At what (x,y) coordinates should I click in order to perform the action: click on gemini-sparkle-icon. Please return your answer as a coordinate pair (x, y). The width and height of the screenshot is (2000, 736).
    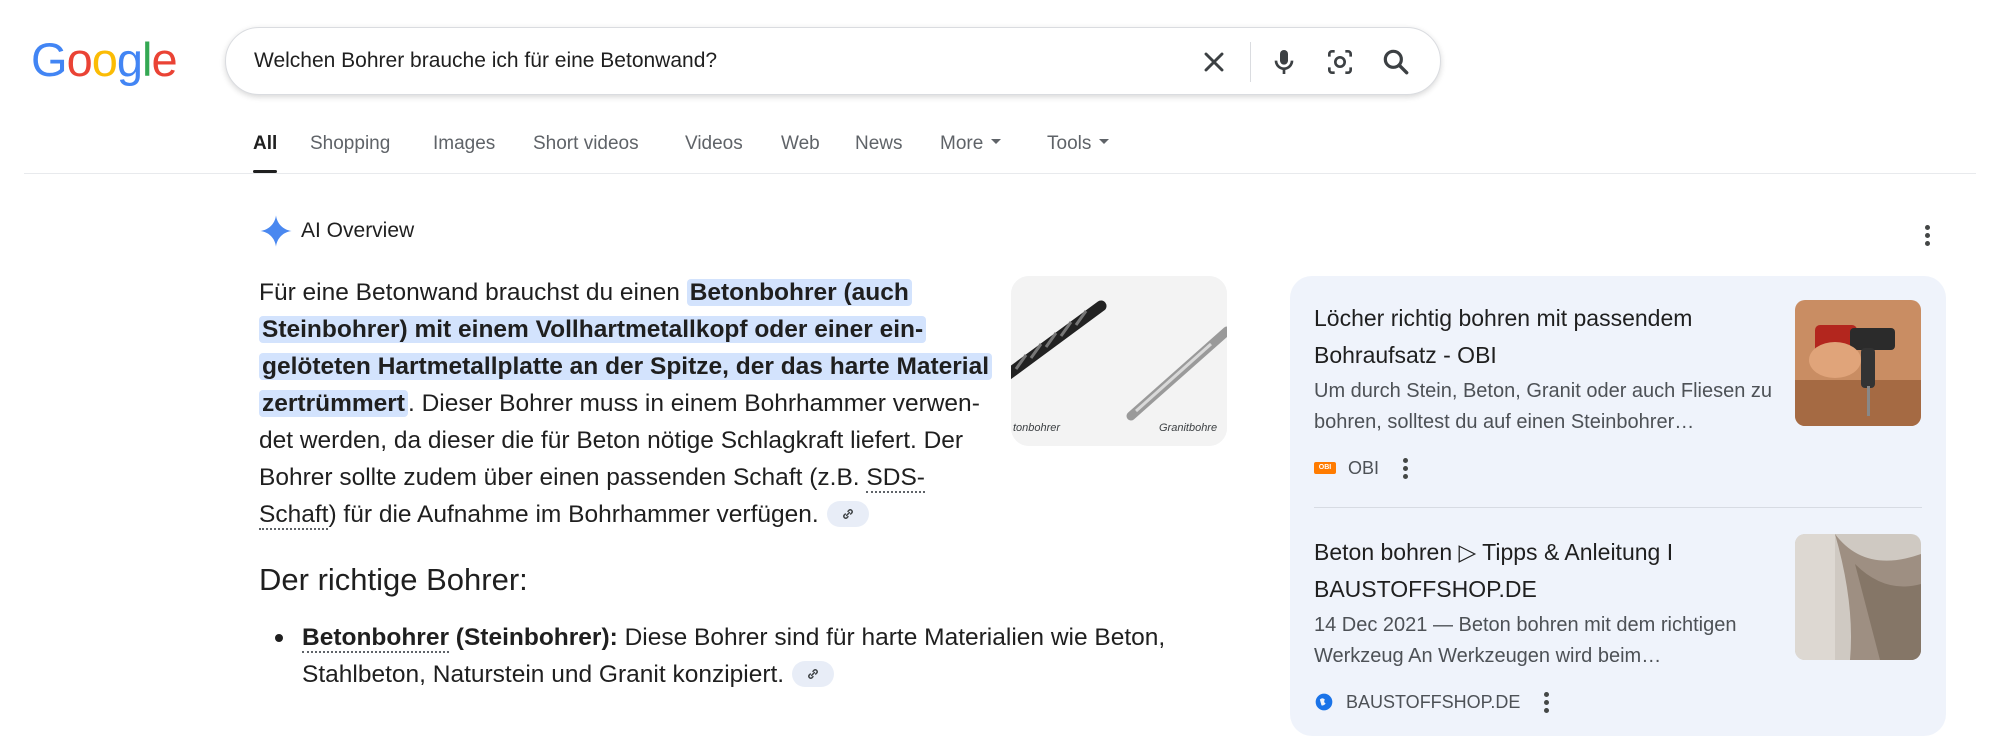
    Looking at the image, I should click on (276, 231).